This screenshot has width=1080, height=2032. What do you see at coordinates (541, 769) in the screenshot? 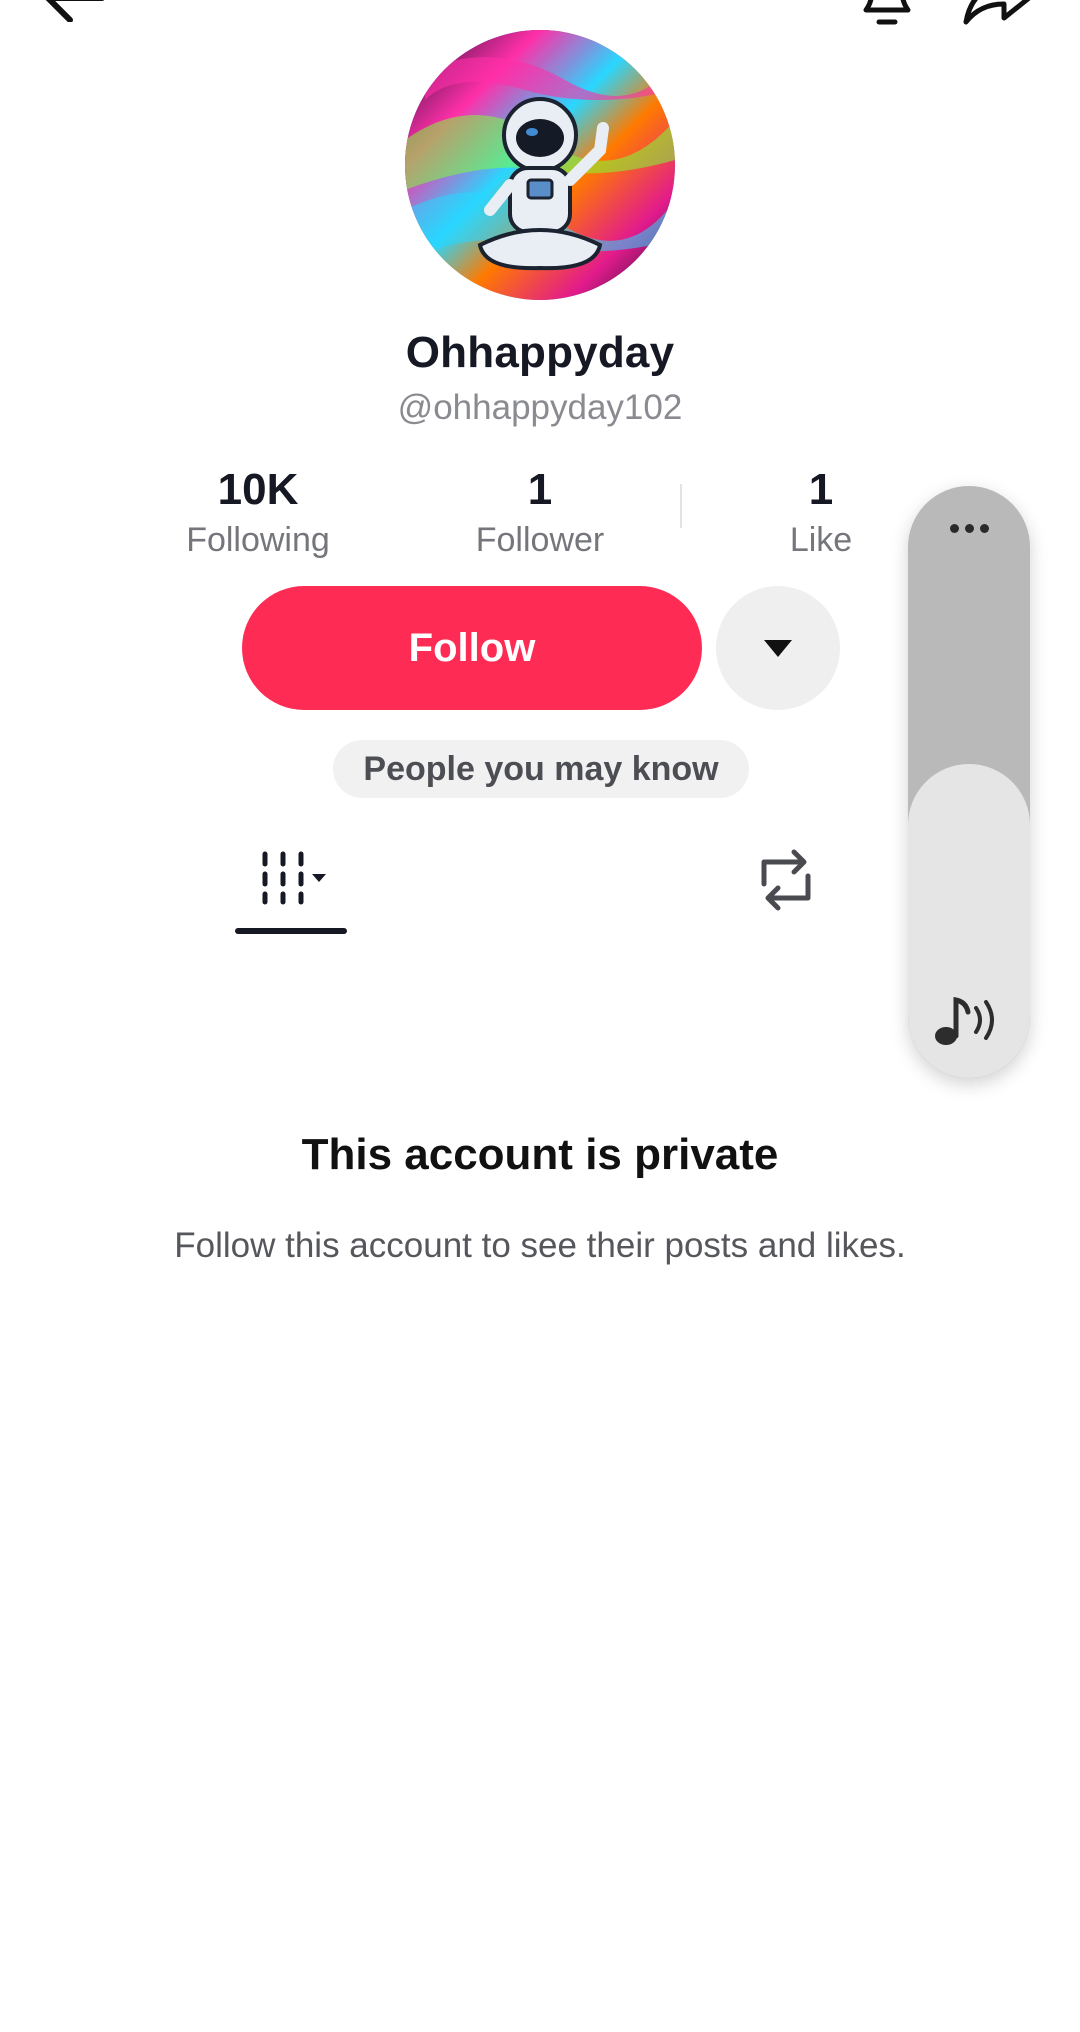
I see `people-you-may-know-chip: People you may know` at bounding box center [541, 769].